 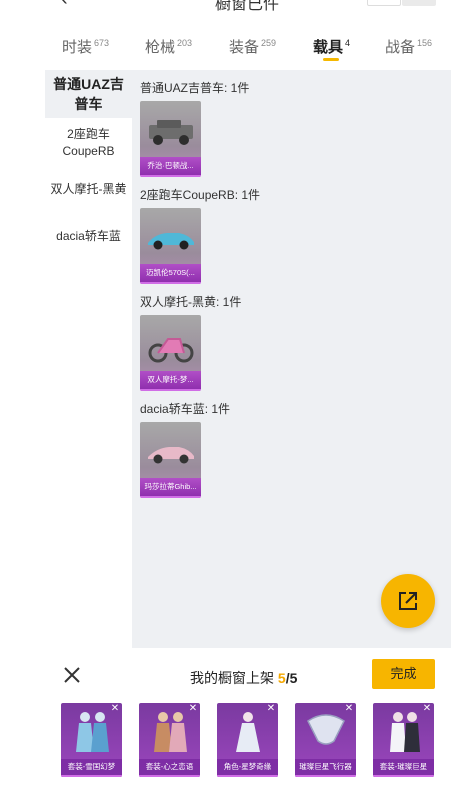 I want to click on shelf-slot: ✕ 璀璨巨星飞行器, so click(x=325, y=740).